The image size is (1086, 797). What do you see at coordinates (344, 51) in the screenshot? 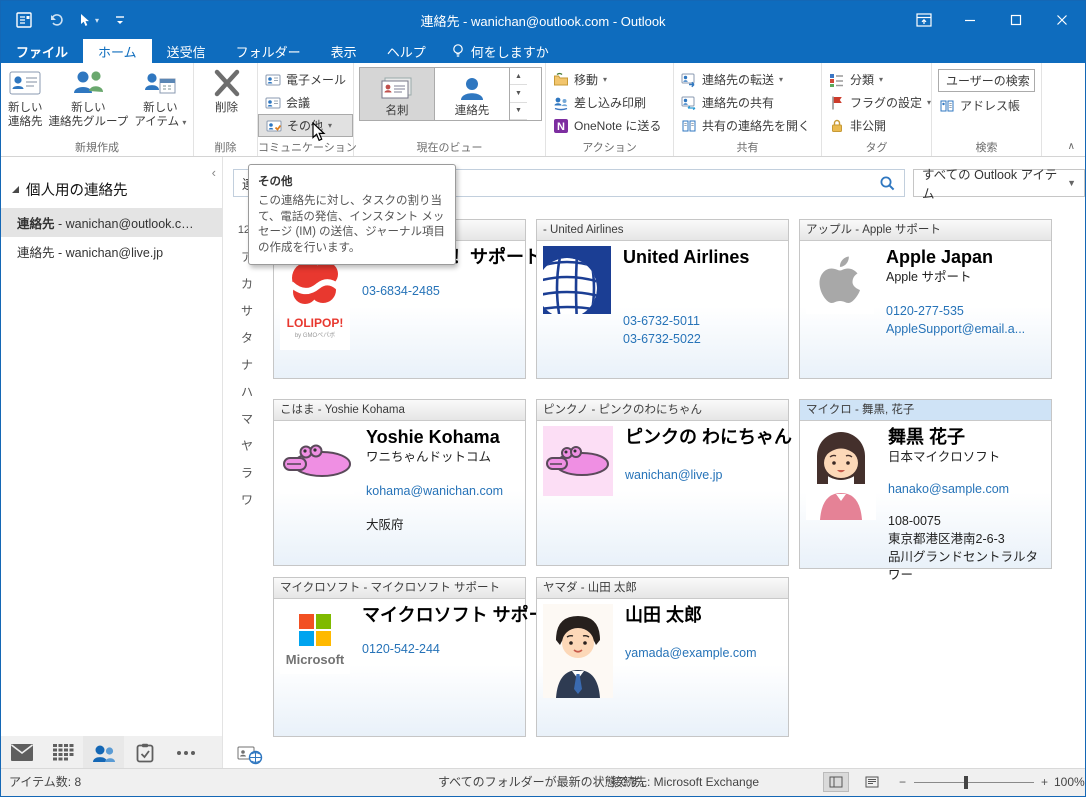
I see `tab-view: 表示` at bounding box center [344, 51].